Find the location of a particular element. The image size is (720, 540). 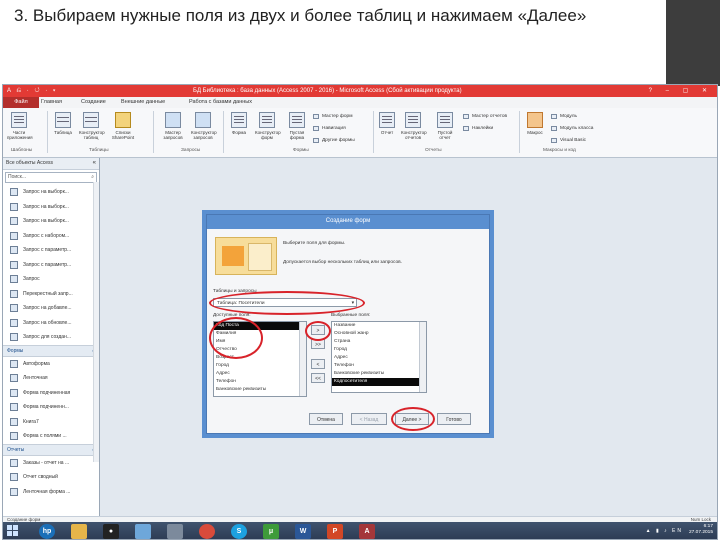

blank-form-button: Пустая форма is located at coordinates (297, 126).